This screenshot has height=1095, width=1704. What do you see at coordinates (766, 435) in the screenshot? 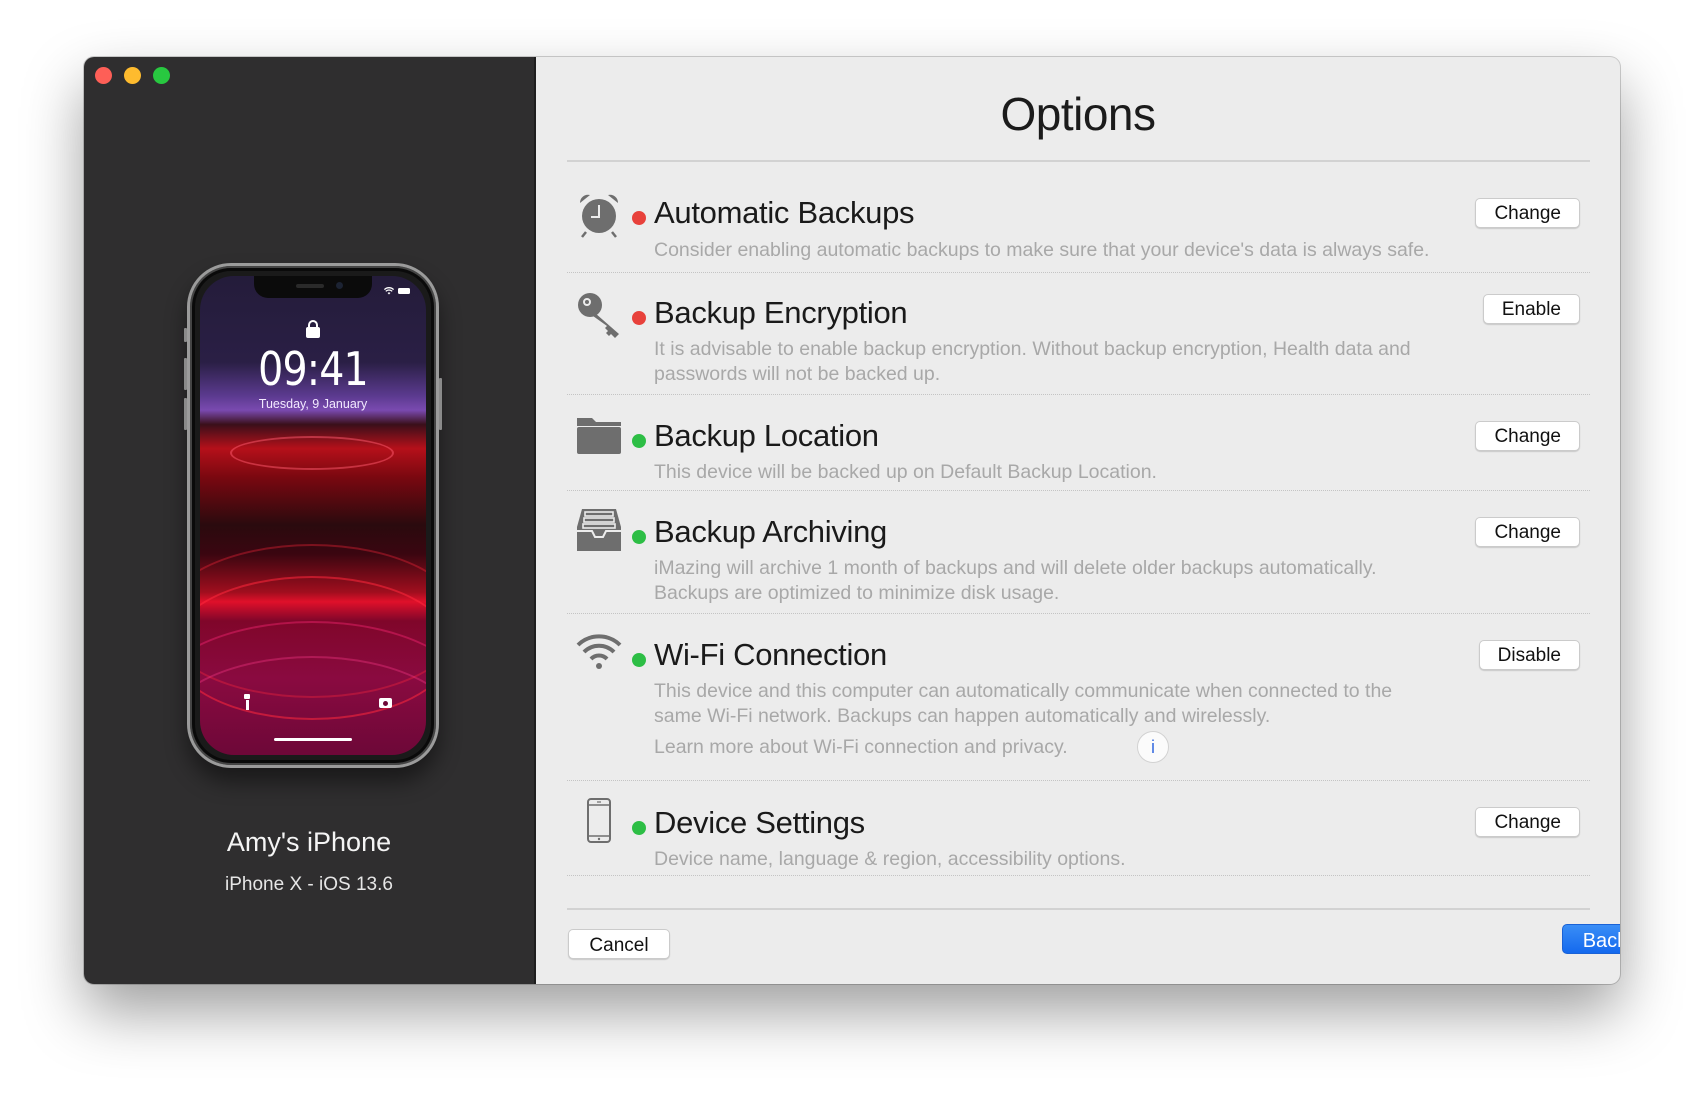
I see `option-title: Backup Location` at bounding box center [766, 435].